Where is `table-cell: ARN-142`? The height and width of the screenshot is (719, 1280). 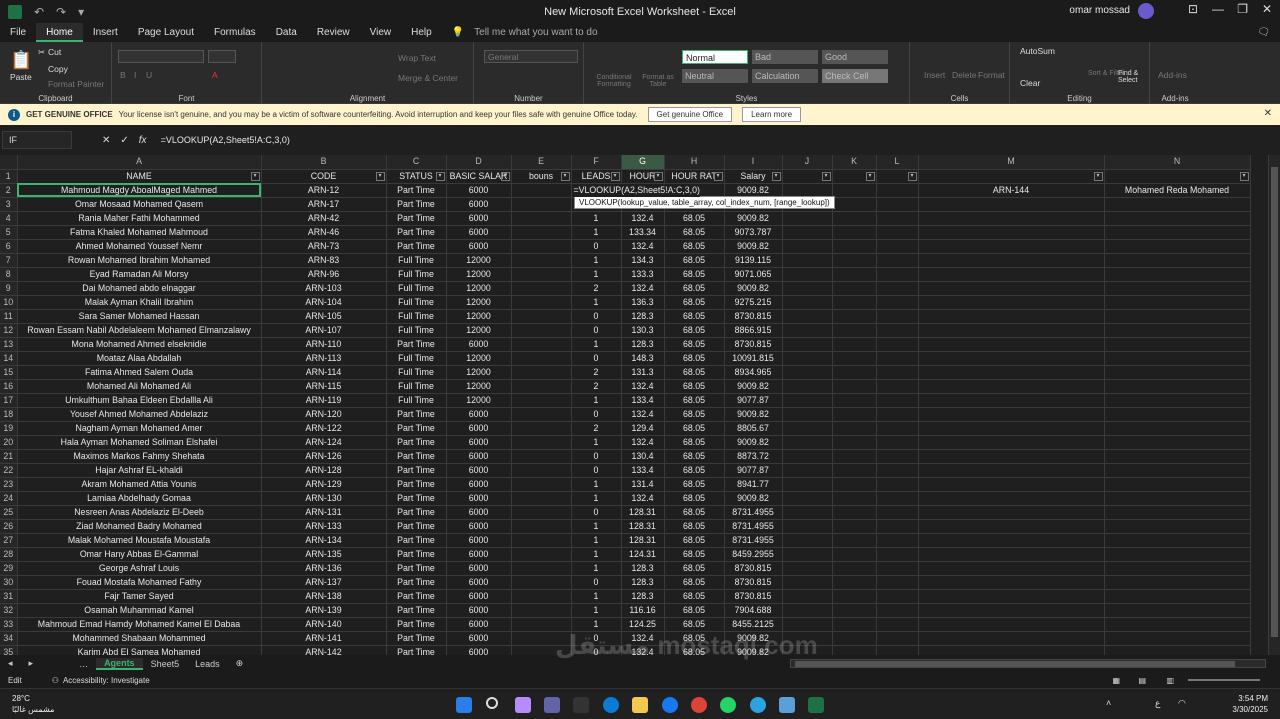
table-cell: ARN-142 is located at coordinates (324, 650).